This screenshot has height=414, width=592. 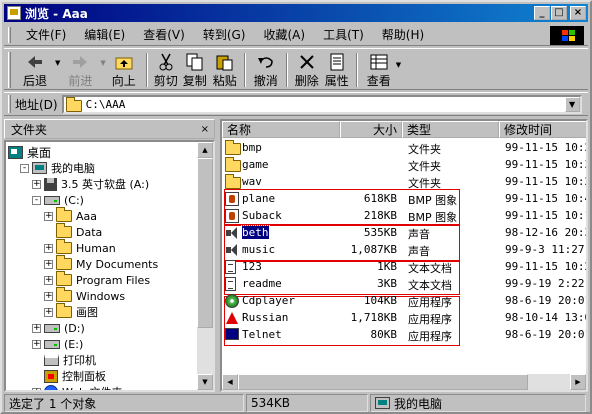 What do you see at coordinates (404, 266) in the screenshot?
I see `file-row: 123 1KB 文本文档 99-11-15 10:28` at bounding box center [404, 266].